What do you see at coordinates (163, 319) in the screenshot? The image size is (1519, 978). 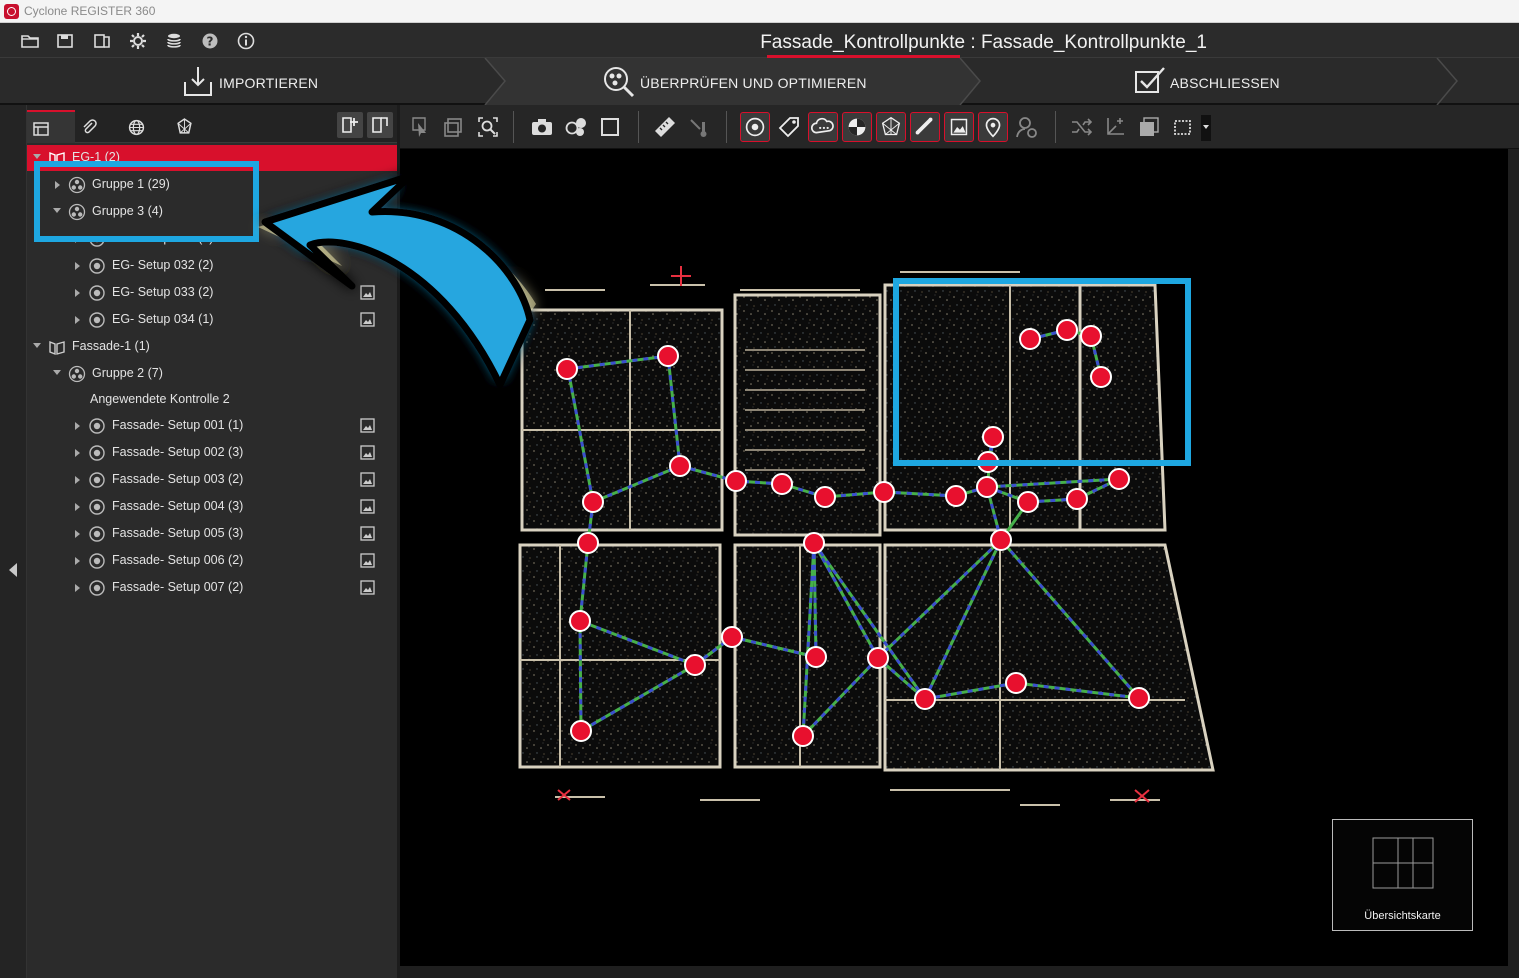 I see `tree-item-label: EG- Setup 034 (1)` at bounding box center [163, 319].